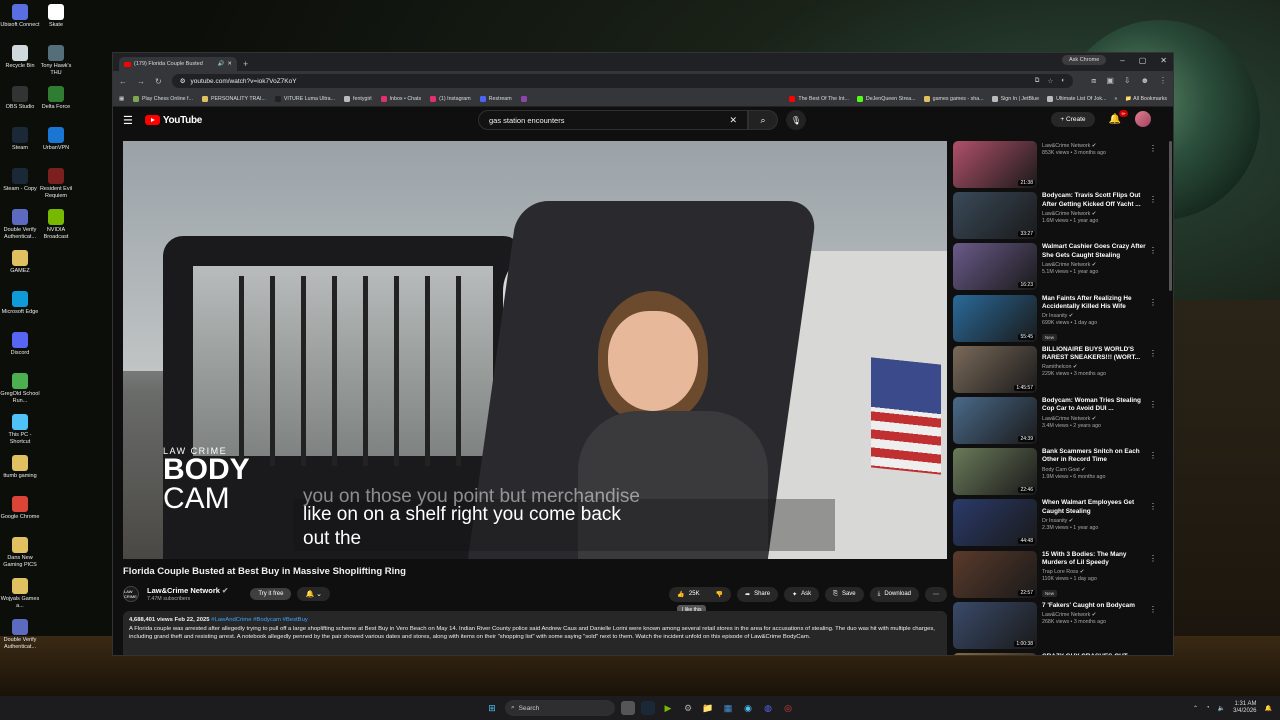 The image size is (1280, 720). What do you see at coordinates (788, 708) in the screenshot?
I see `chrome-taskbar-icon: ◎` at bounding box center [788, 708].